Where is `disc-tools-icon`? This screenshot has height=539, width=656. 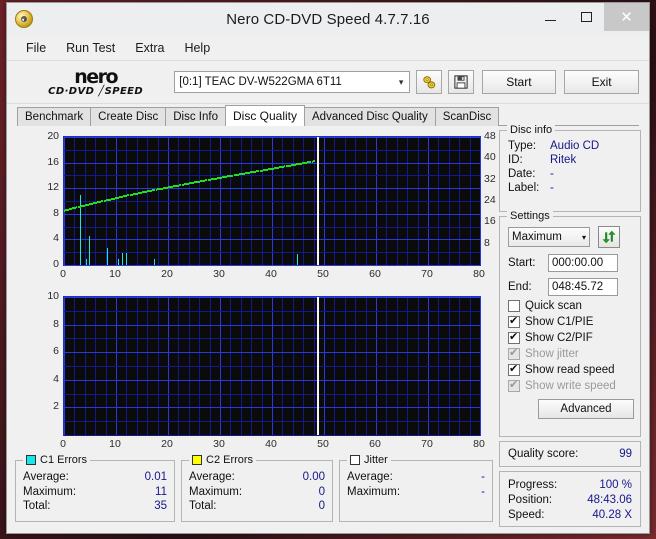
disc-tools-icon is located at coordinates (429, 82).